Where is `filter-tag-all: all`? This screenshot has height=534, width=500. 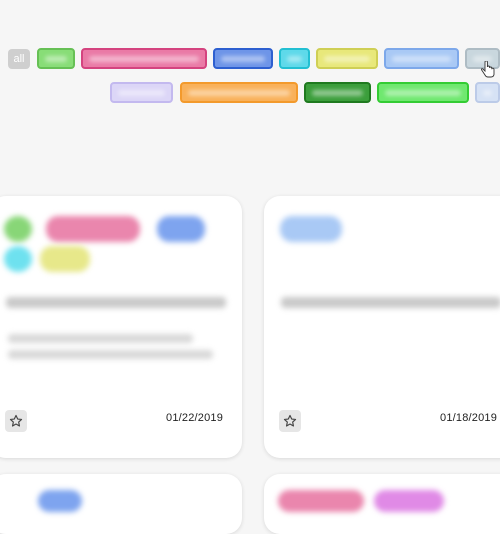 filter-tag-all: all is located at coordinates (19, 59).